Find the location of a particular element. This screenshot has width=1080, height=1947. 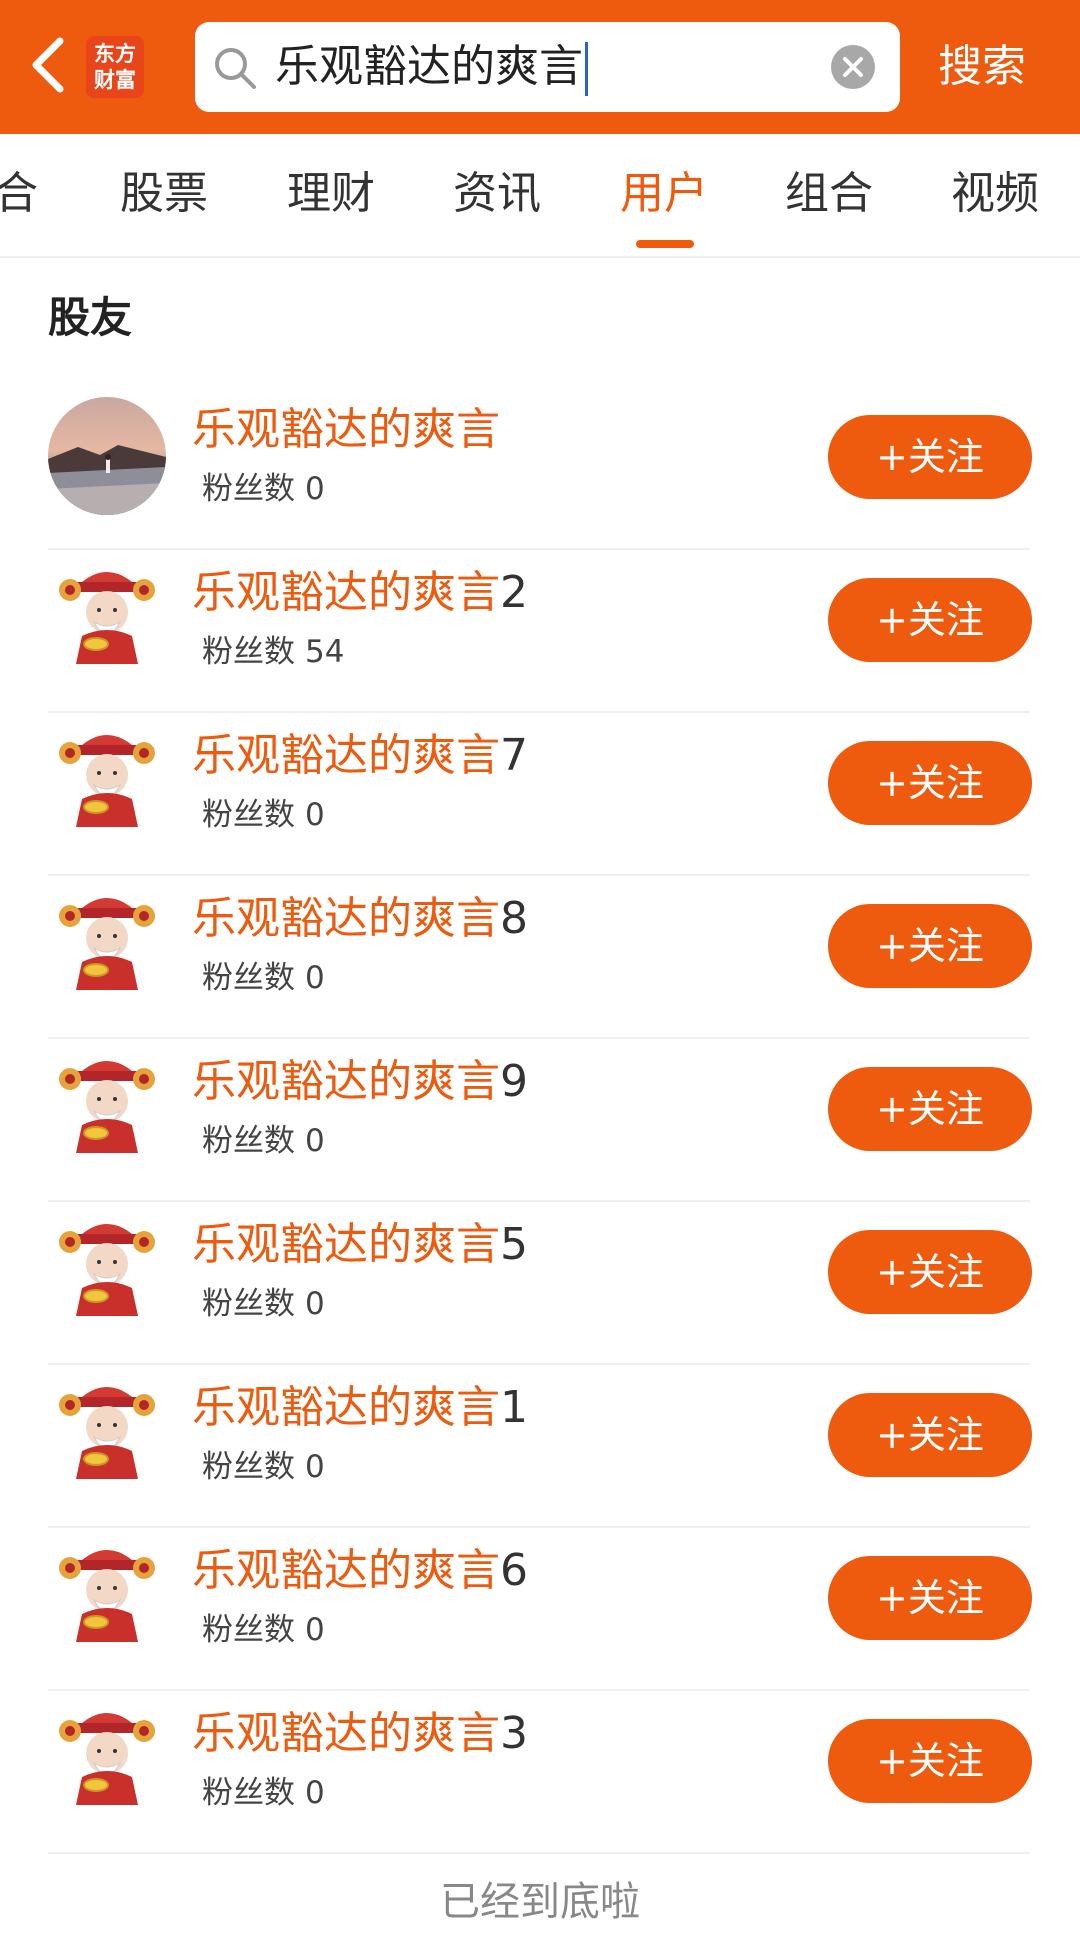

active-tab-indicator is located at coordinates (665, 244).